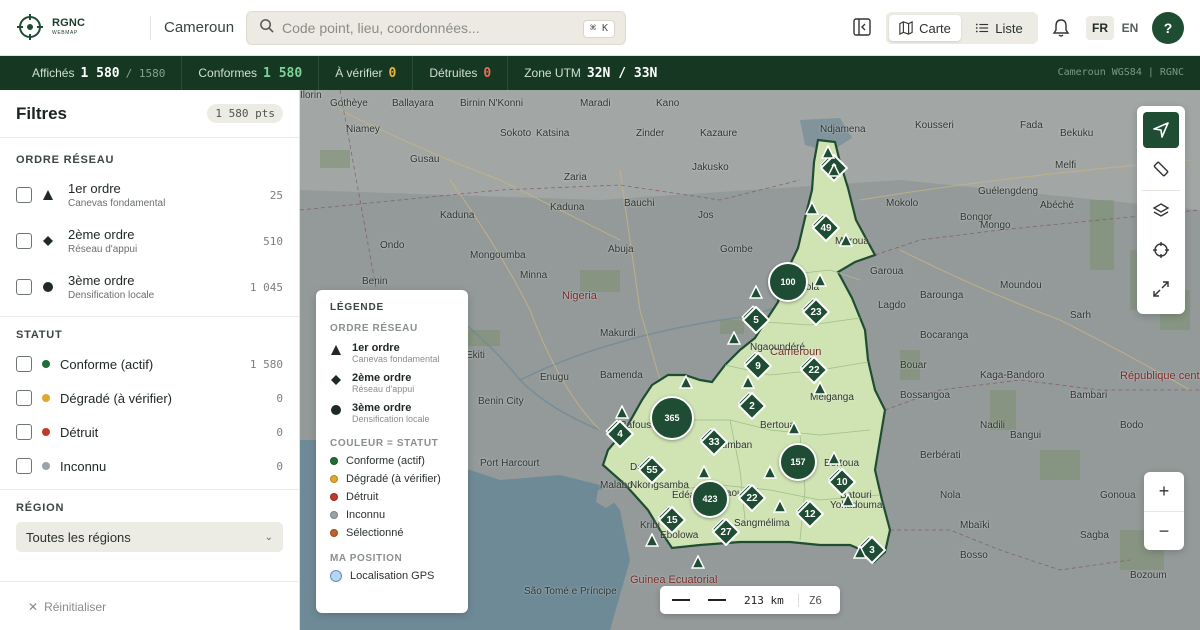  I want to click on lang-en-button: EN, so click(1130, 28).